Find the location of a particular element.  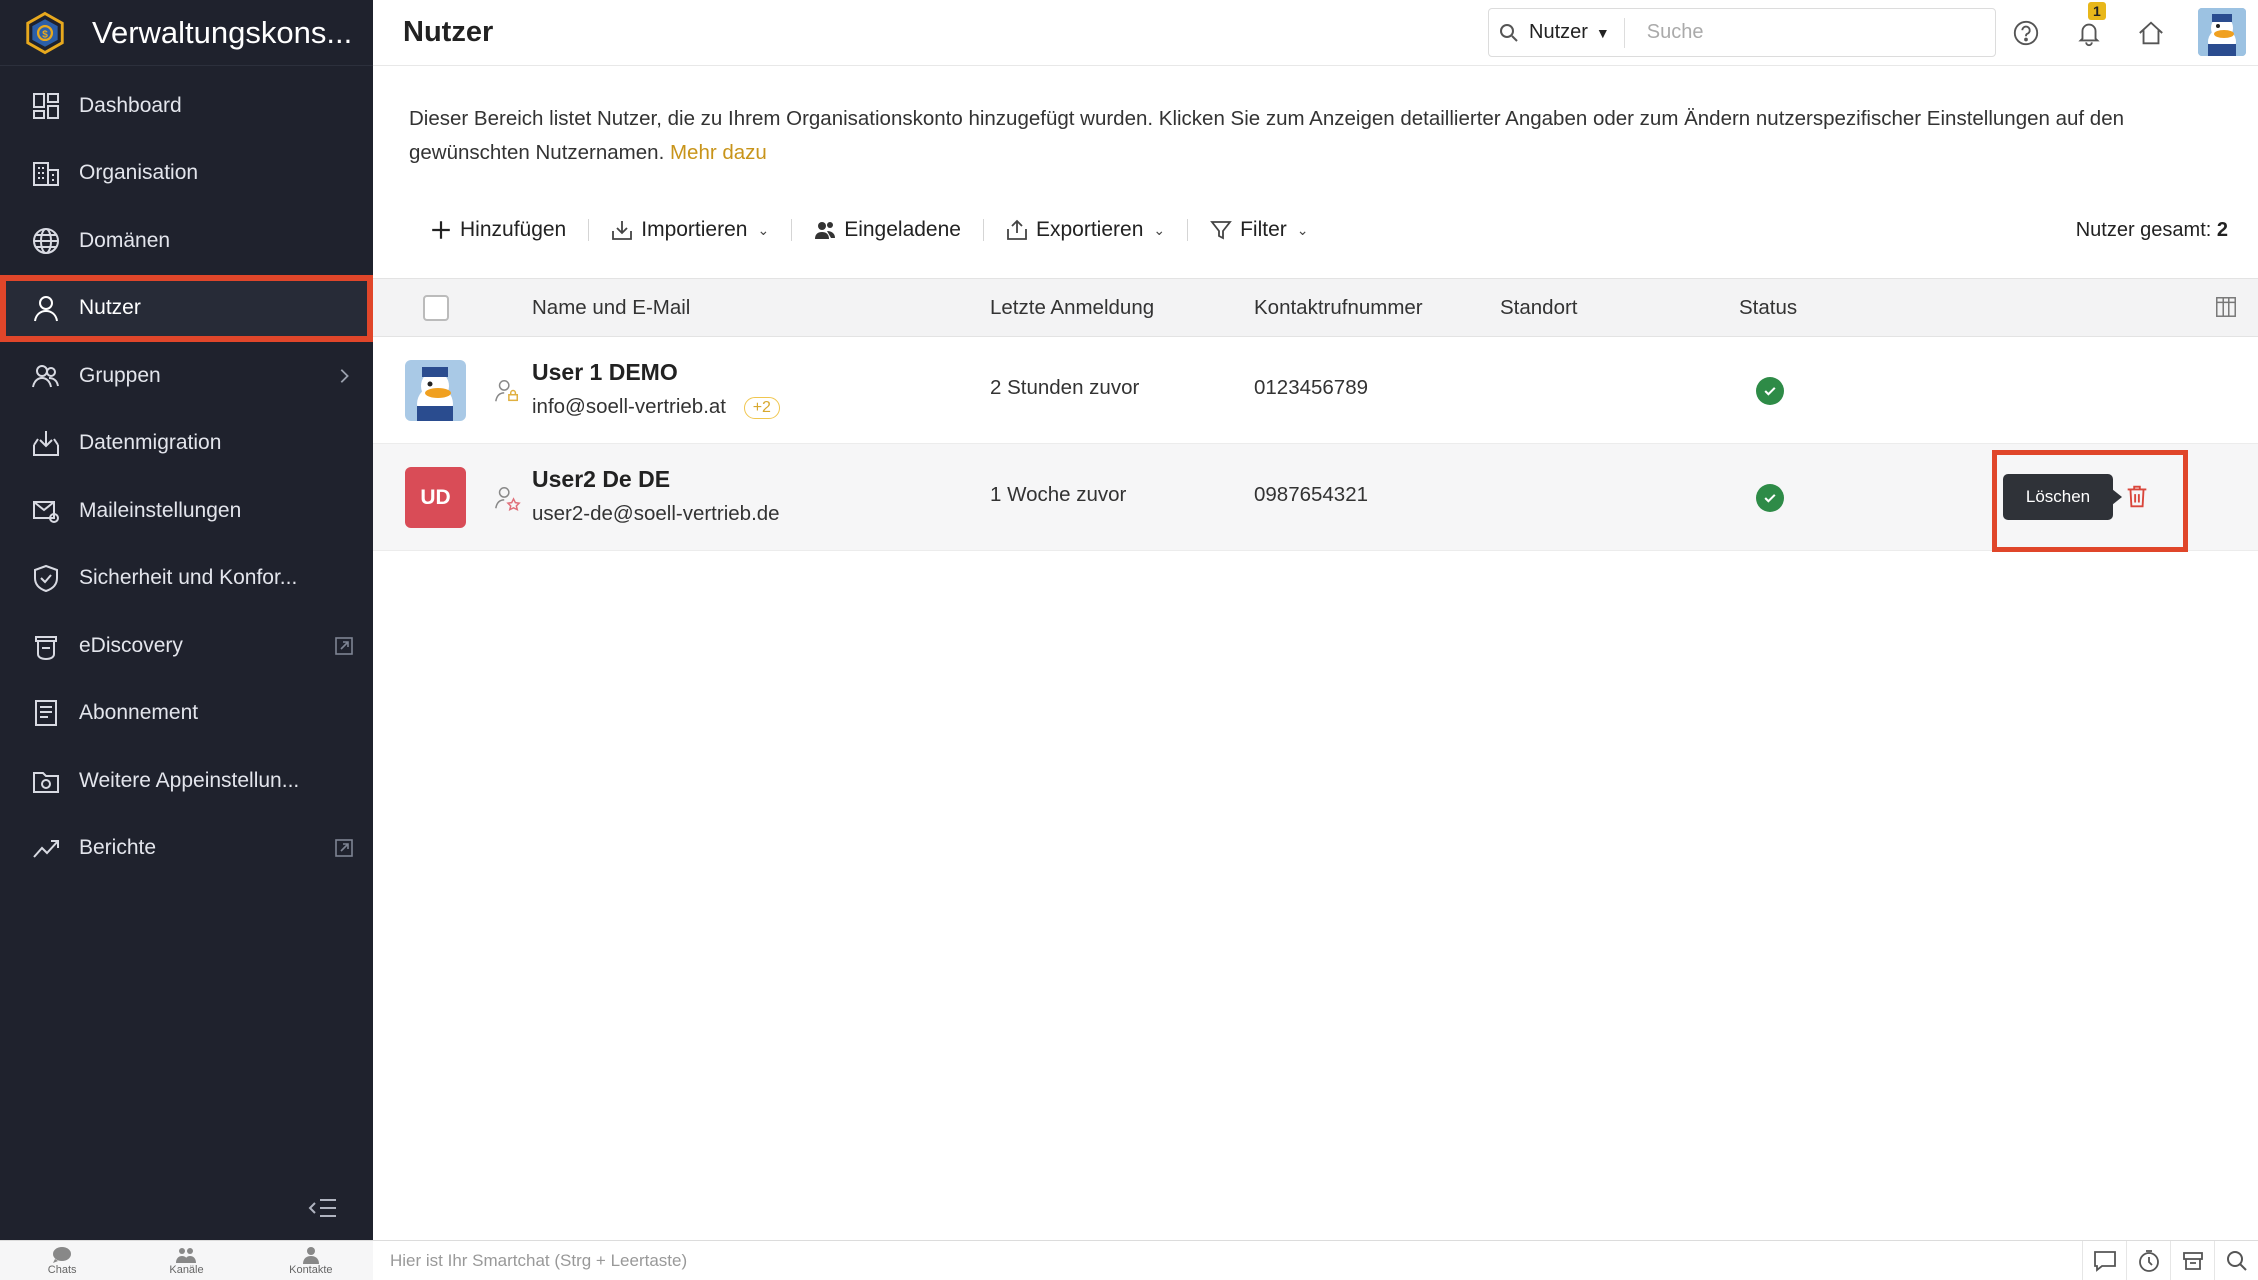

tab-channels-label: Kanäle is located at coordinates (186, 1270).